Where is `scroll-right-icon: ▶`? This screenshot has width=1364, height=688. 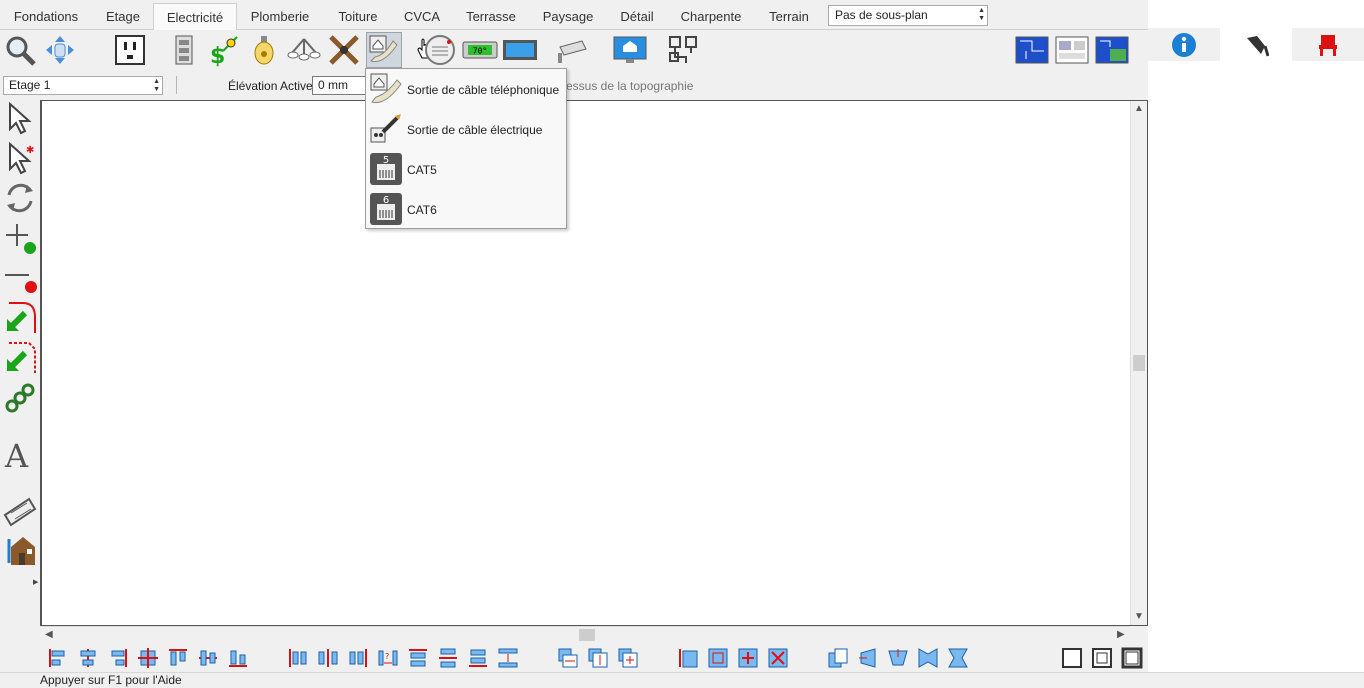 scroll-right-icon: ▶ is located at coordinates (1121, 634).